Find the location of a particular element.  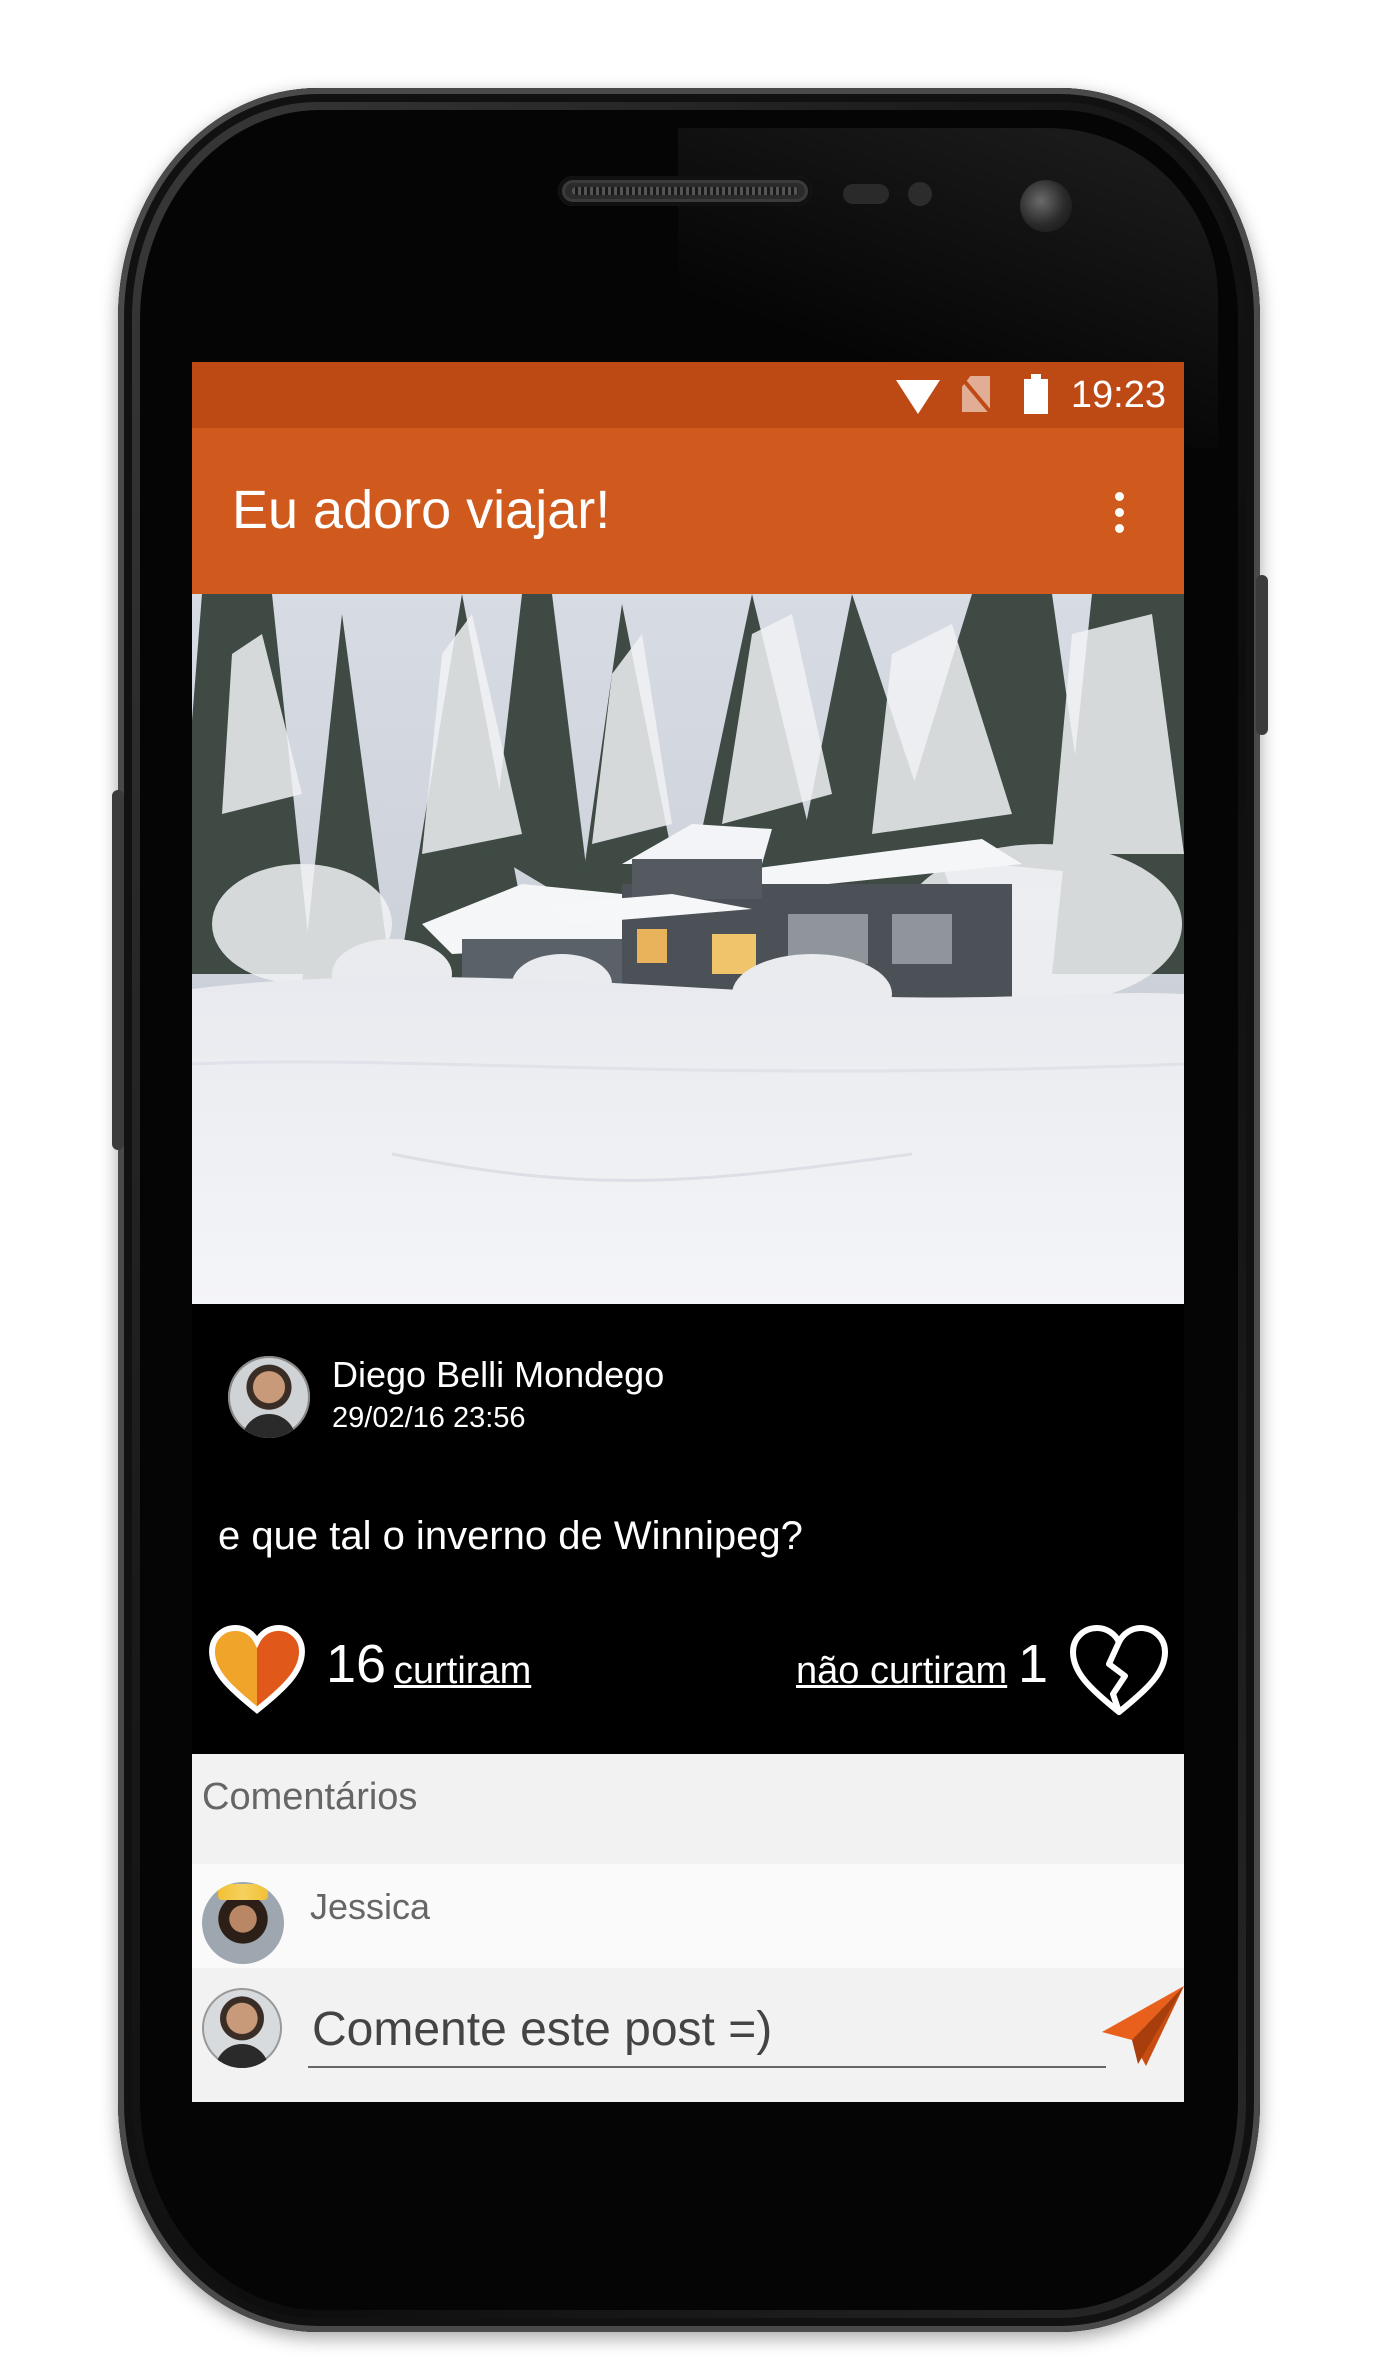

front-camera is located at coordinates (1046, 206).